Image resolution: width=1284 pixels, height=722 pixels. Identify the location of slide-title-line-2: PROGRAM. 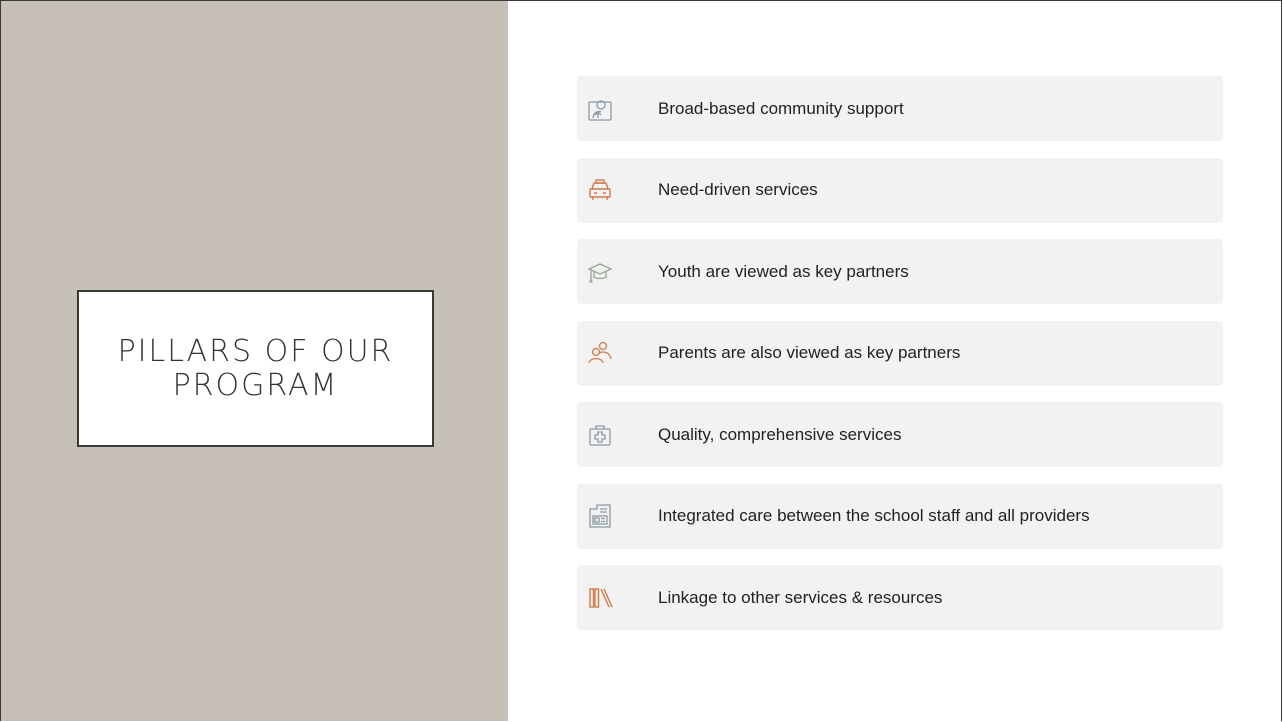
(255, 385).